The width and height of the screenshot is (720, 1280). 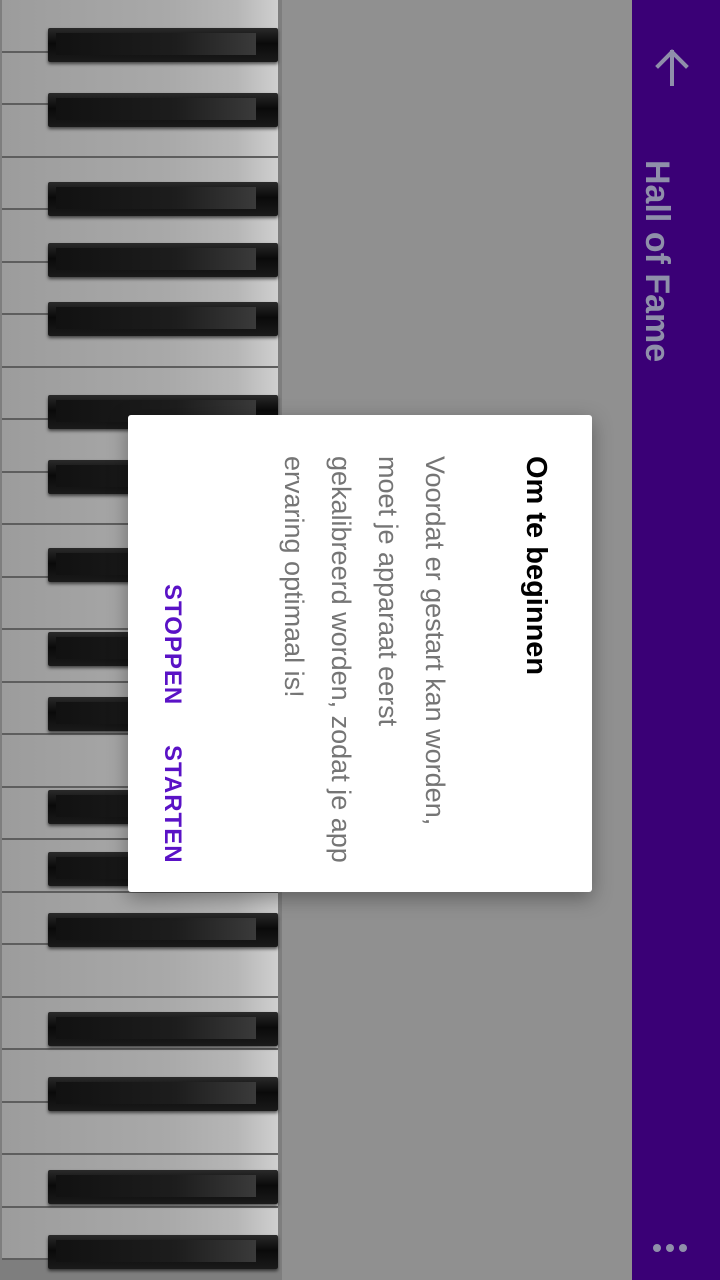 What do you see at coordinates (172, 644) in the screenshot?
I see `stop-button: STOPPEN` at bounding box center [172, 644].